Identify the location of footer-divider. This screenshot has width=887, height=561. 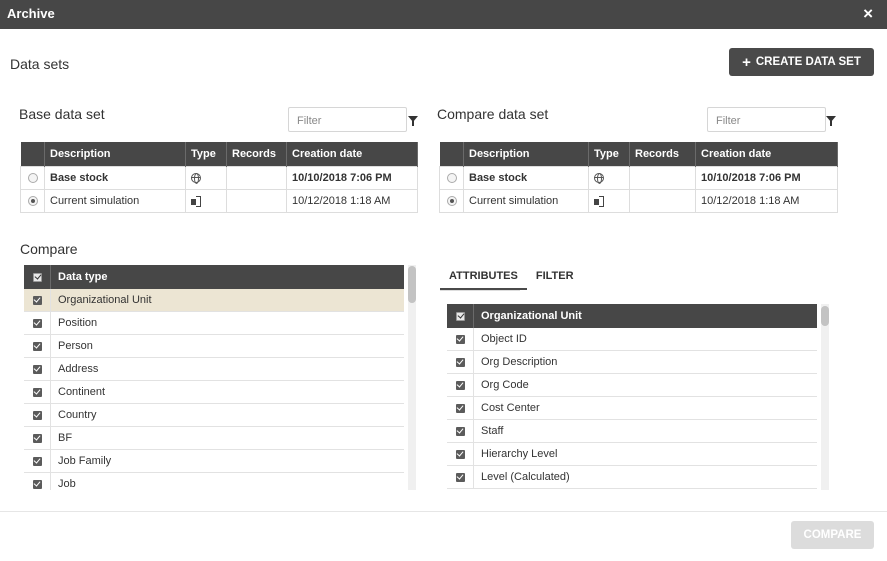
(443, 511).